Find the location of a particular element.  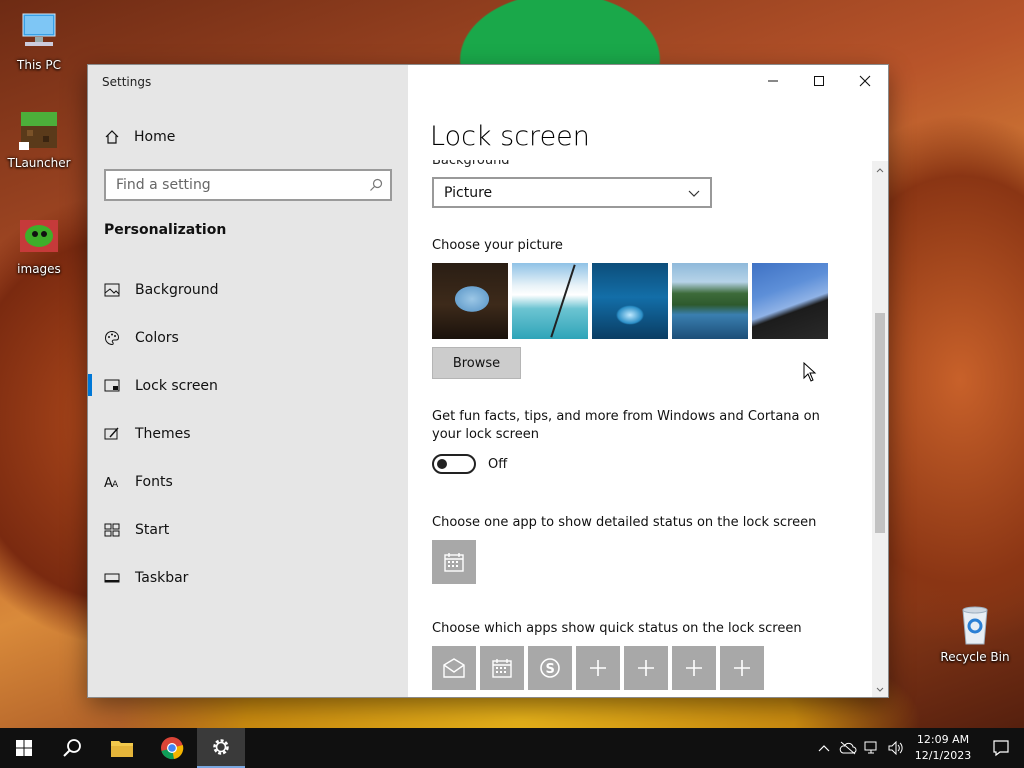

volume-tray-button is located at coordinates (896, 748).